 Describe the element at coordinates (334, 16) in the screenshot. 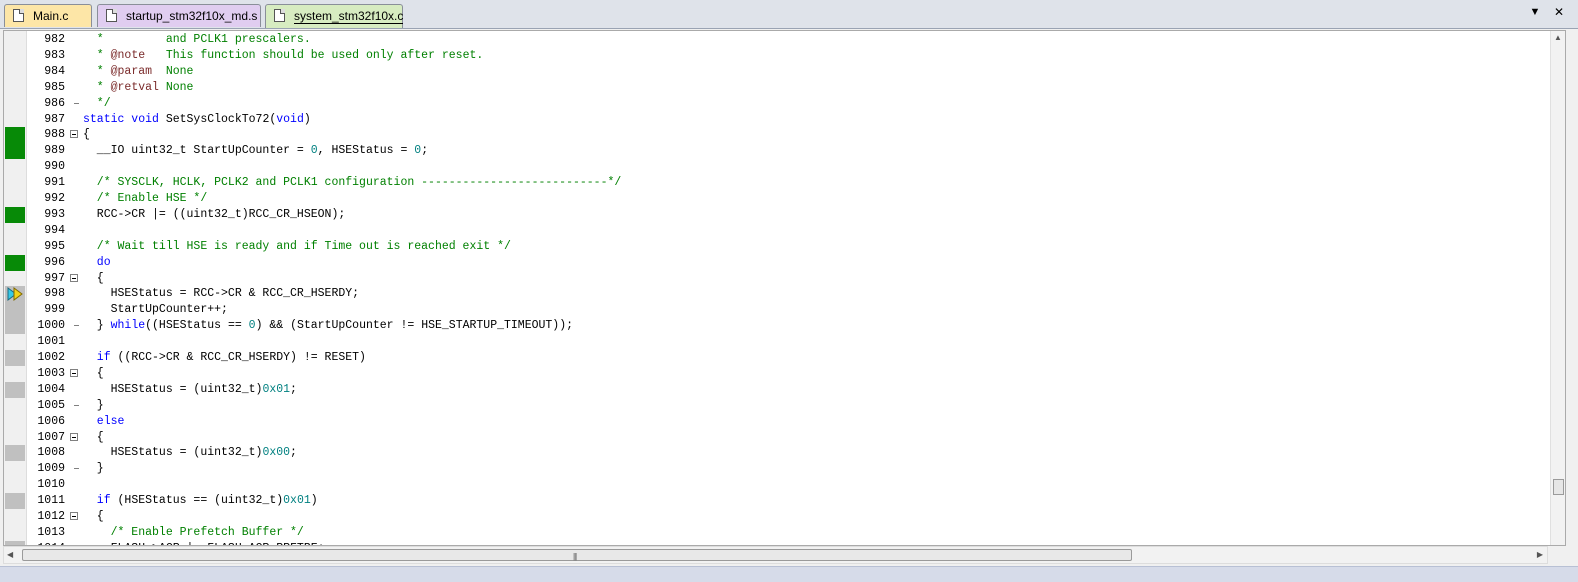

I see `tab-system-c: system_stm32f10x.c` at that location.